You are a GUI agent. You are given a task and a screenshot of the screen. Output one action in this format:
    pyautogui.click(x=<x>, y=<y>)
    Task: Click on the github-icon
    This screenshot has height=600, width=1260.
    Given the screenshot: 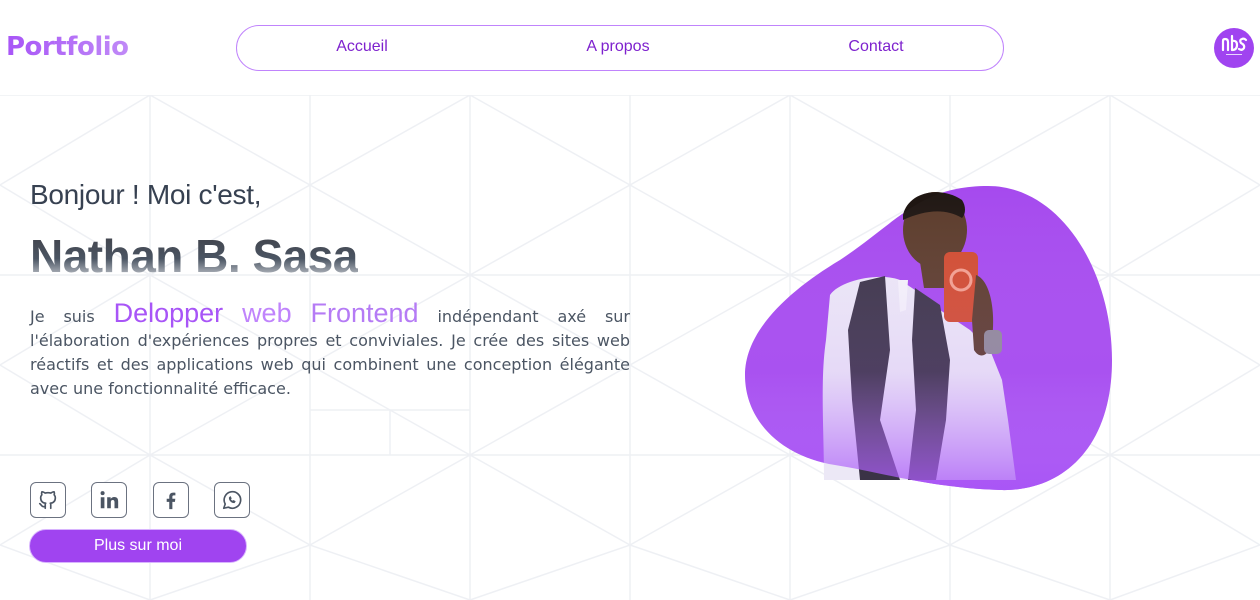 What is the action you would take?
    pyautogui.click(x=47, y=500)
    